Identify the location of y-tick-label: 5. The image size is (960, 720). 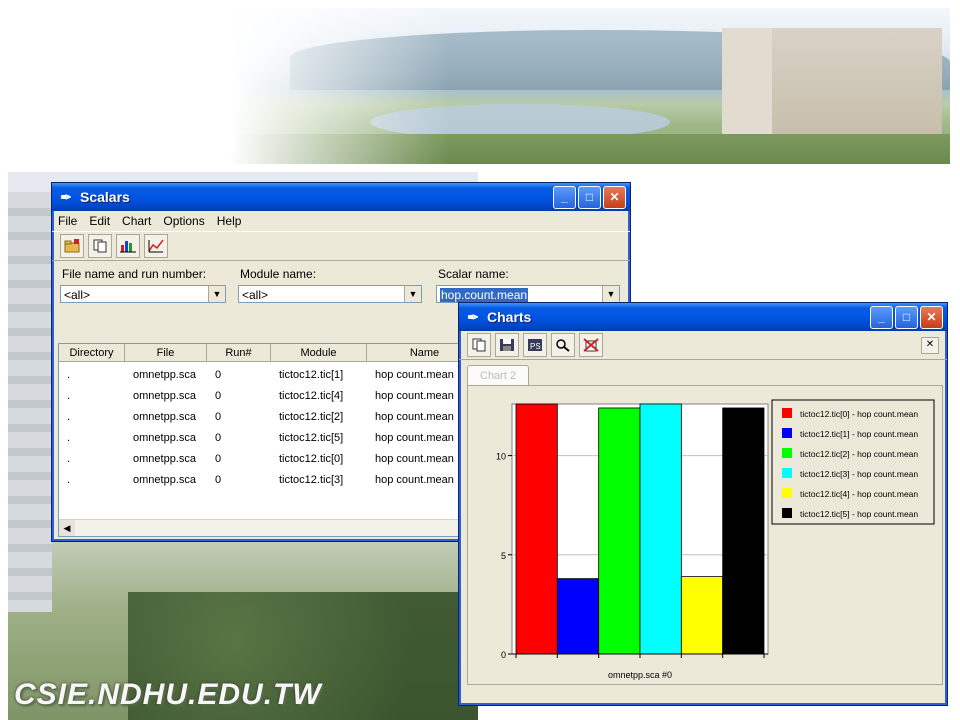
(503, 556).